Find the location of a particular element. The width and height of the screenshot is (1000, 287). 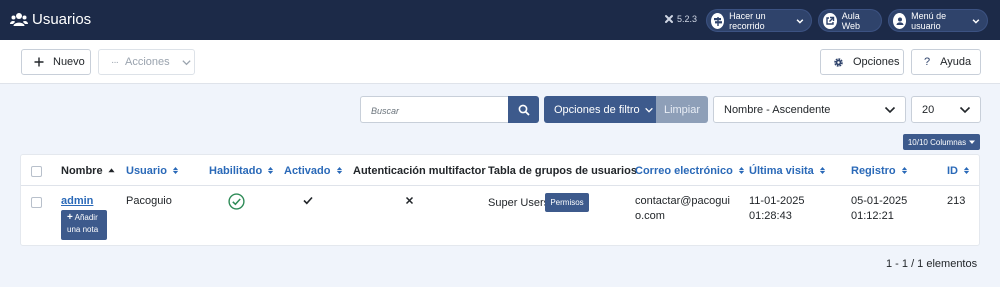

external-link-icon is located at coordinates (830, 20).